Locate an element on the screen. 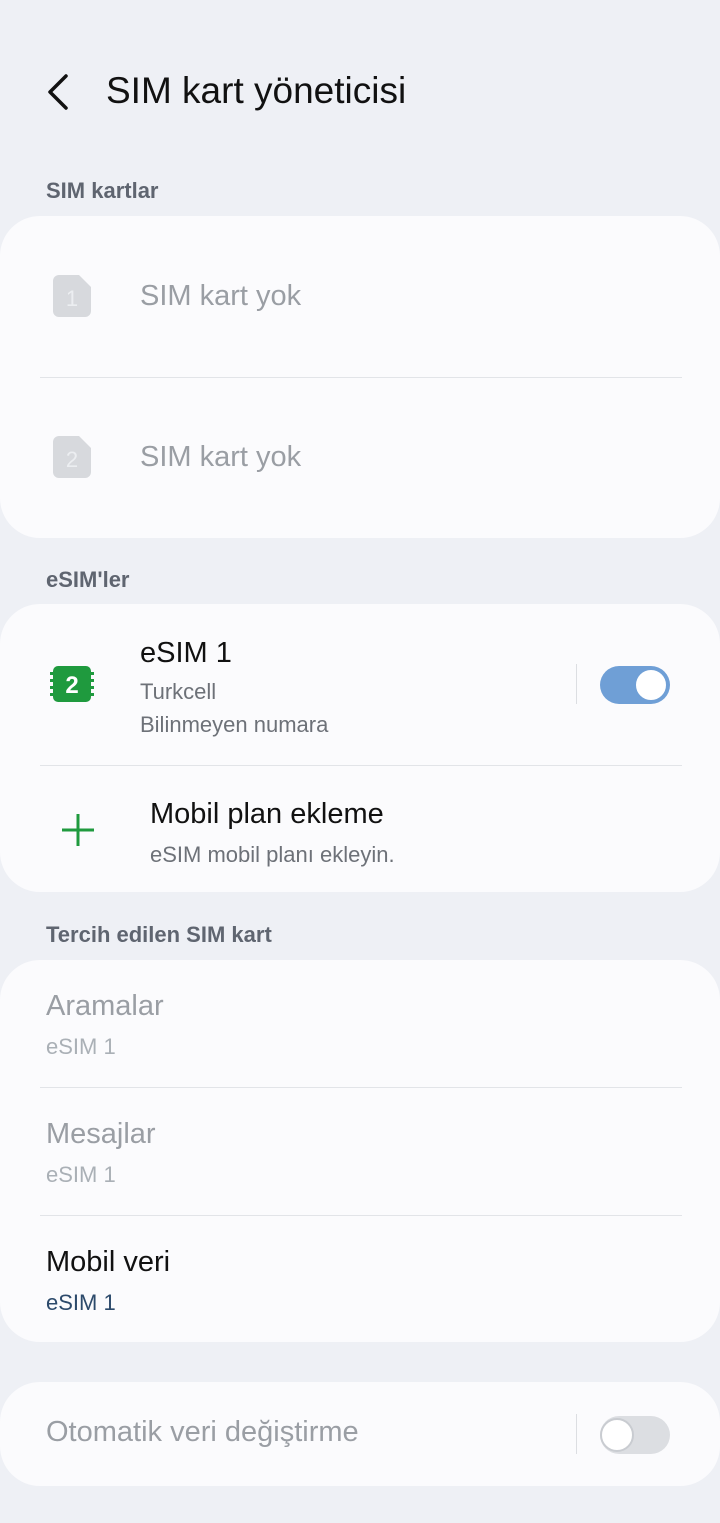 Image resolution: width=720 pixels, height=1523 pixels. sim-card-slot-2-icon: 2 is located at coordinates (72, 457).